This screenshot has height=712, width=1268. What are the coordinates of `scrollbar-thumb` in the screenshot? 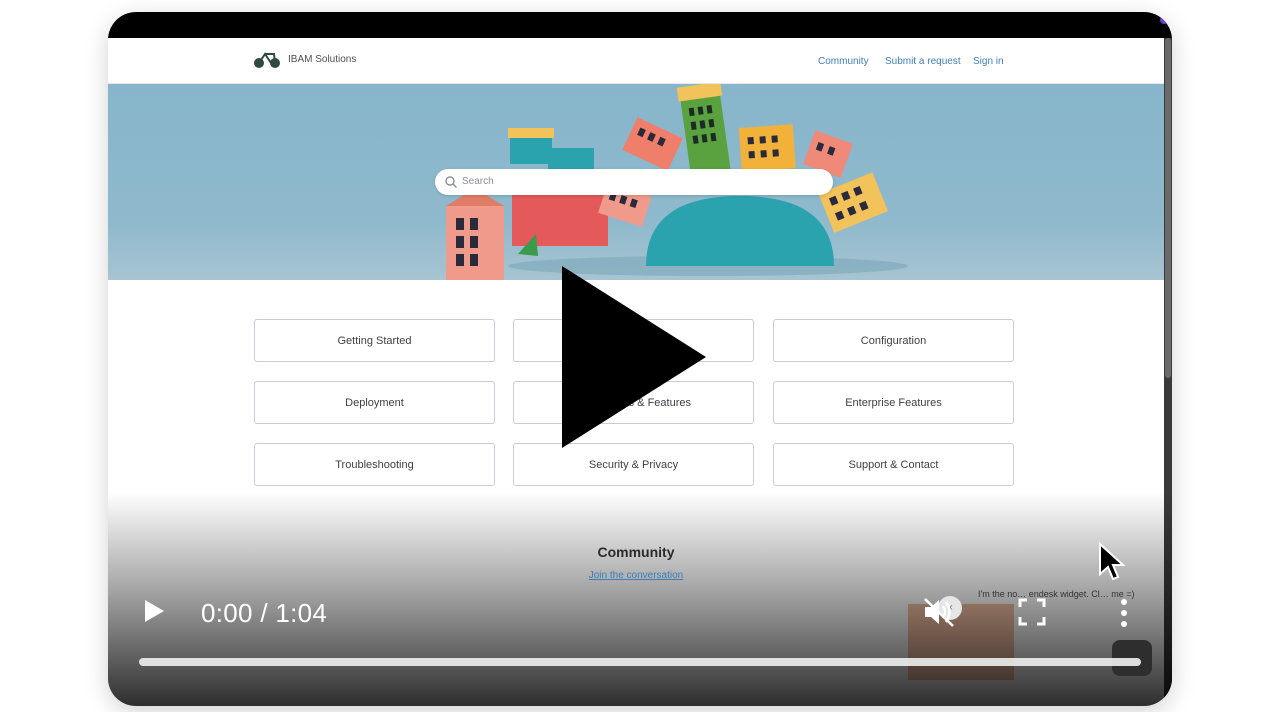 It's located at (1168, 208).